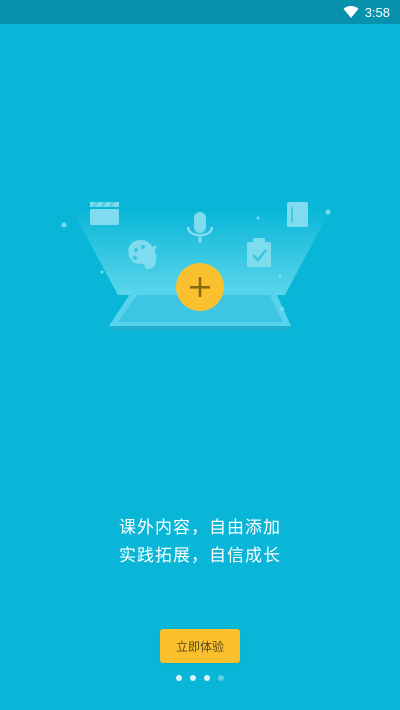  What do you see at coordinates (377, 12) in the screenshot?
I see `status-time: 3:58` at bounding box center [377, 12].